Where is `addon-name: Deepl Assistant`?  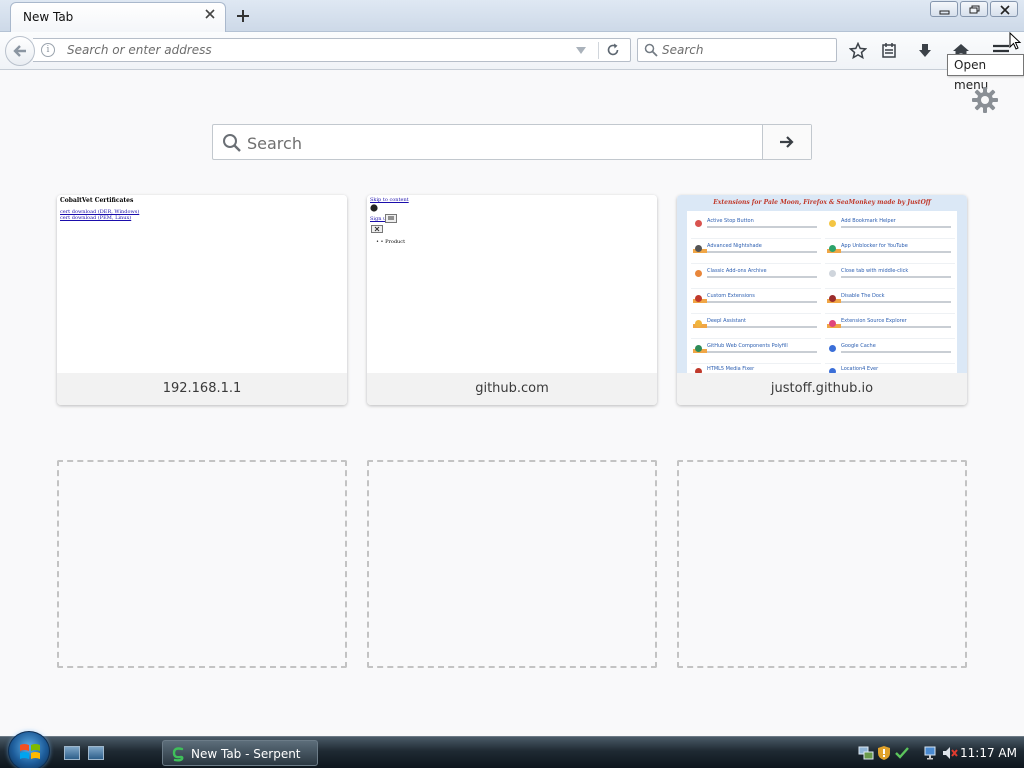
addon-name: Deepl Assistant is located at coordinates (726, 321).